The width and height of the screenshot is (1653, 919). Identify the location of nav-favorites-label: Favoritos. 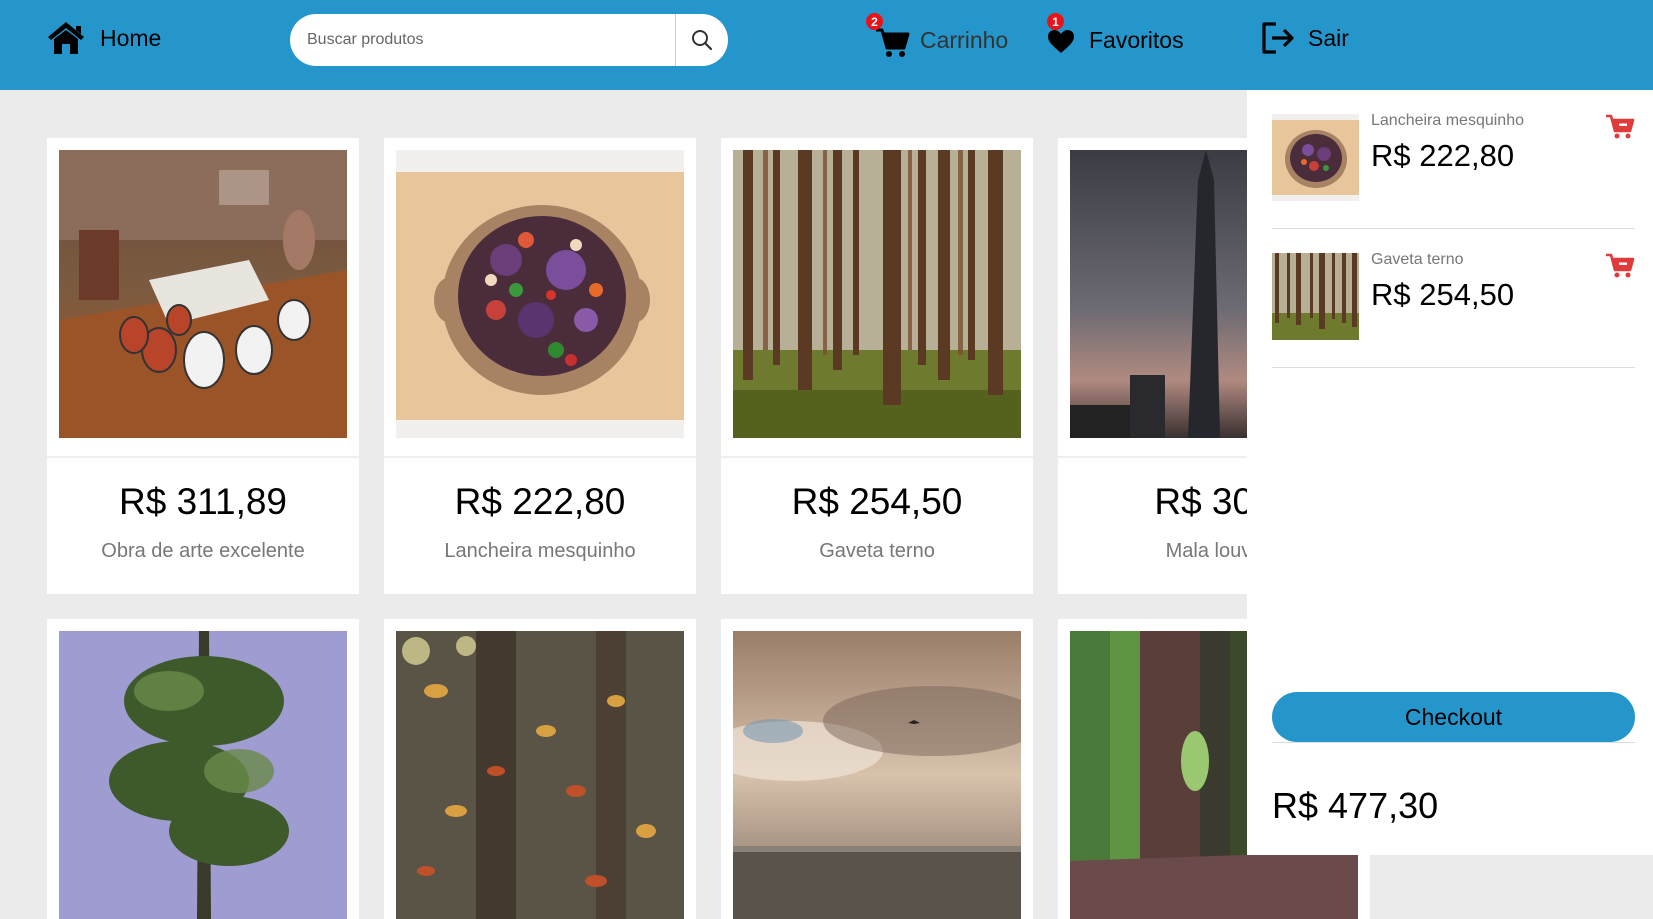
(1136, 39).